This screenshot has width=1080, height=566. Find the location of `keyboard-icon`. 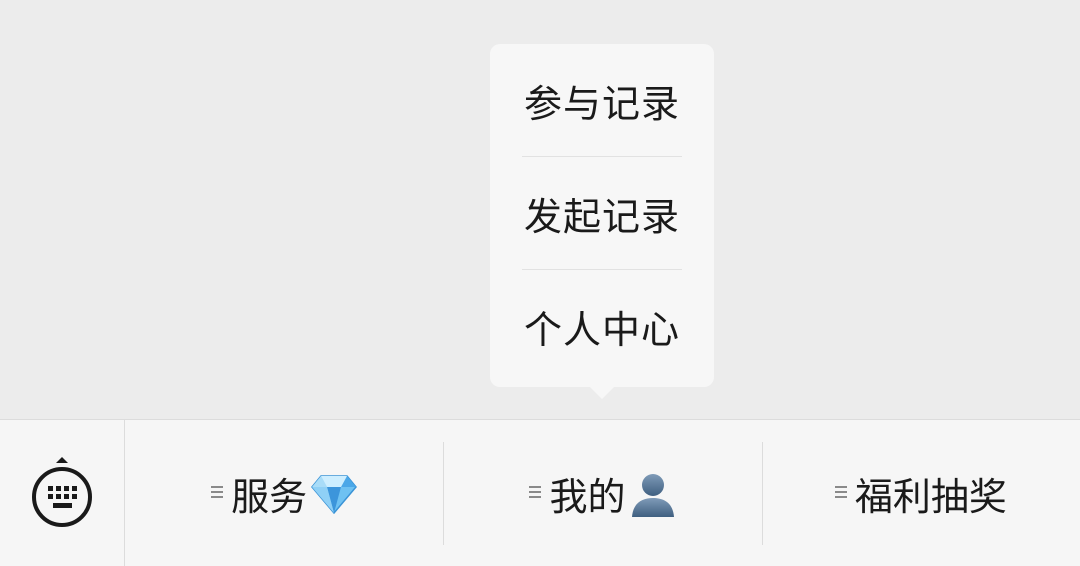

keyboard-icon is located at coordinates (62, 491).